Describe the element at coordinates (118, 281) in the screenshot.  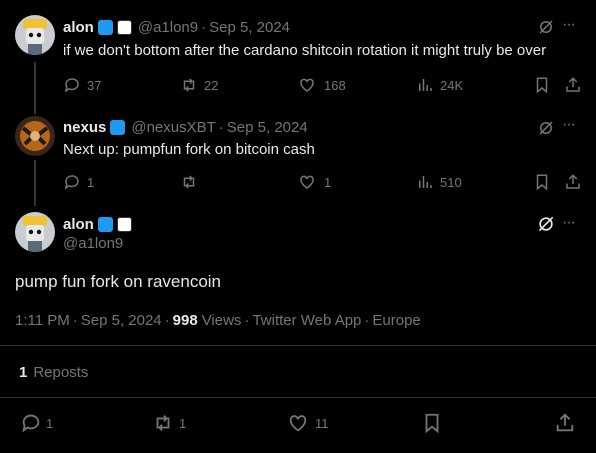
I see `tweet-text: pump fun fork on ravencoin` at that location.